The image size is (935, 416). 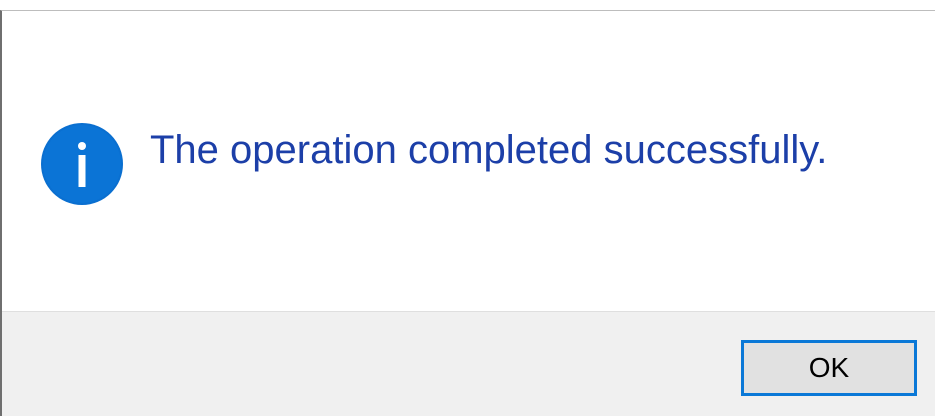 I want to click on dialog-message: The operation completed successfully., so click(x=489, y=150).